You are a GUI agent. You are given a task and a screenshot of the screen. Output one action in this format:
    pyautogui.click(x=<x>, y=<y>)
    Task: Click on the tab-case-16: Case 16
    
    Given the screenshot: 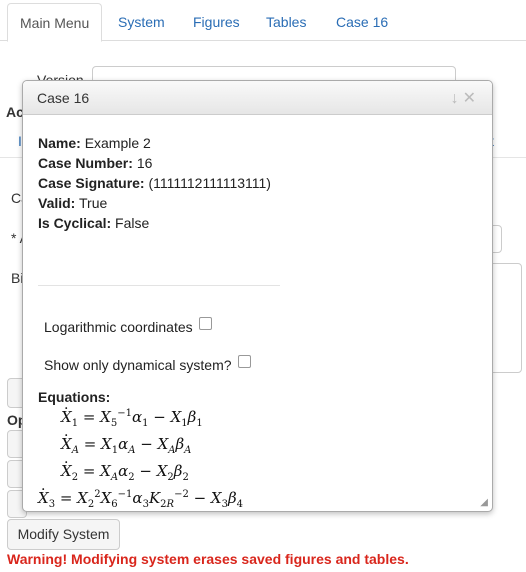 What is the action you would take?
    pyautogui.click(x=362, y=22)
    